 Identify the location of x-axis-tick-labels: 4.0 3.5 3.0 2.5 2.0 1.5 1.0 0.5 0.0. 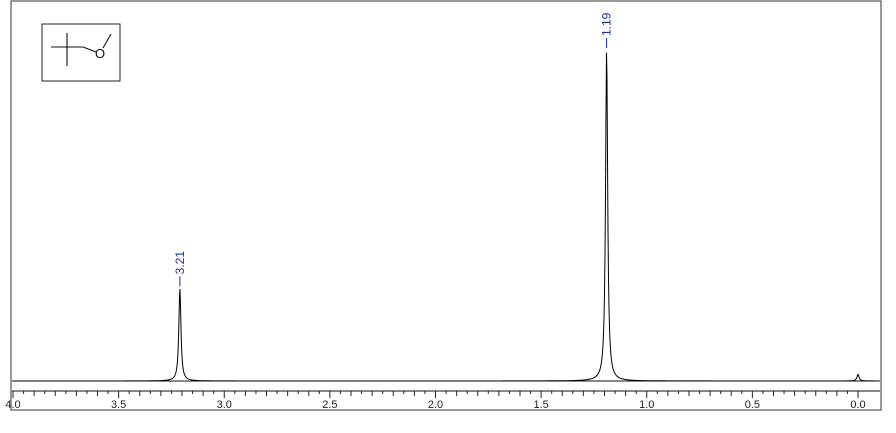
(435, 405).